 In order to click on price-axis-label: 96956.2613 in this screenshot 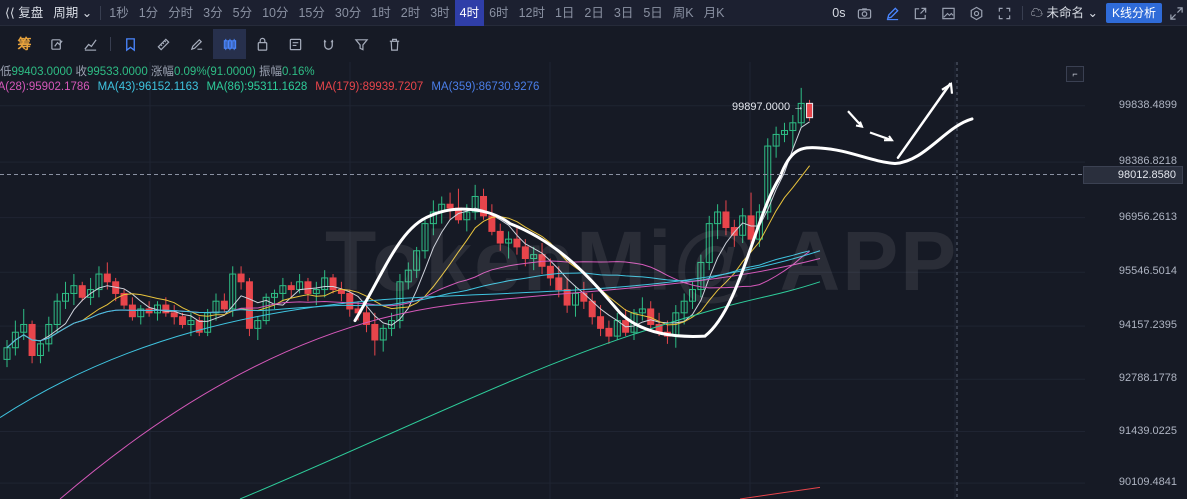, I will do `click(1147, 216)`.